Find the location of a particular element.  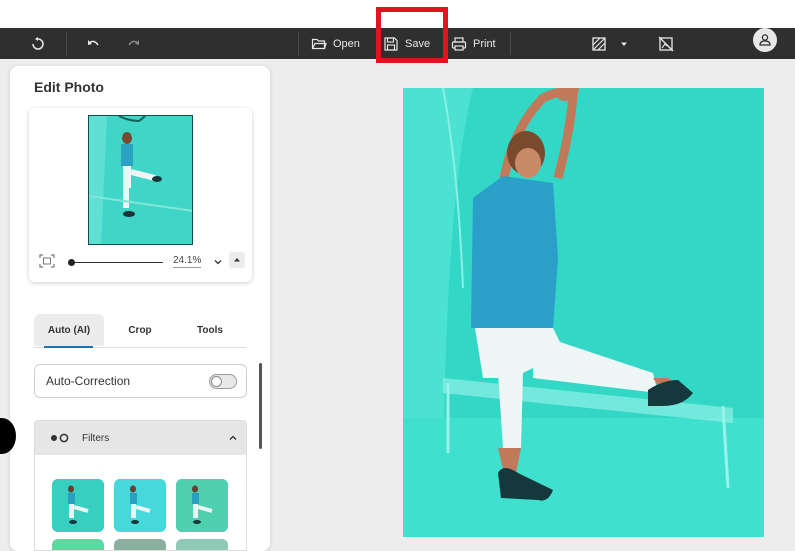

folder-open-icon is located at coordinates (319, 43).